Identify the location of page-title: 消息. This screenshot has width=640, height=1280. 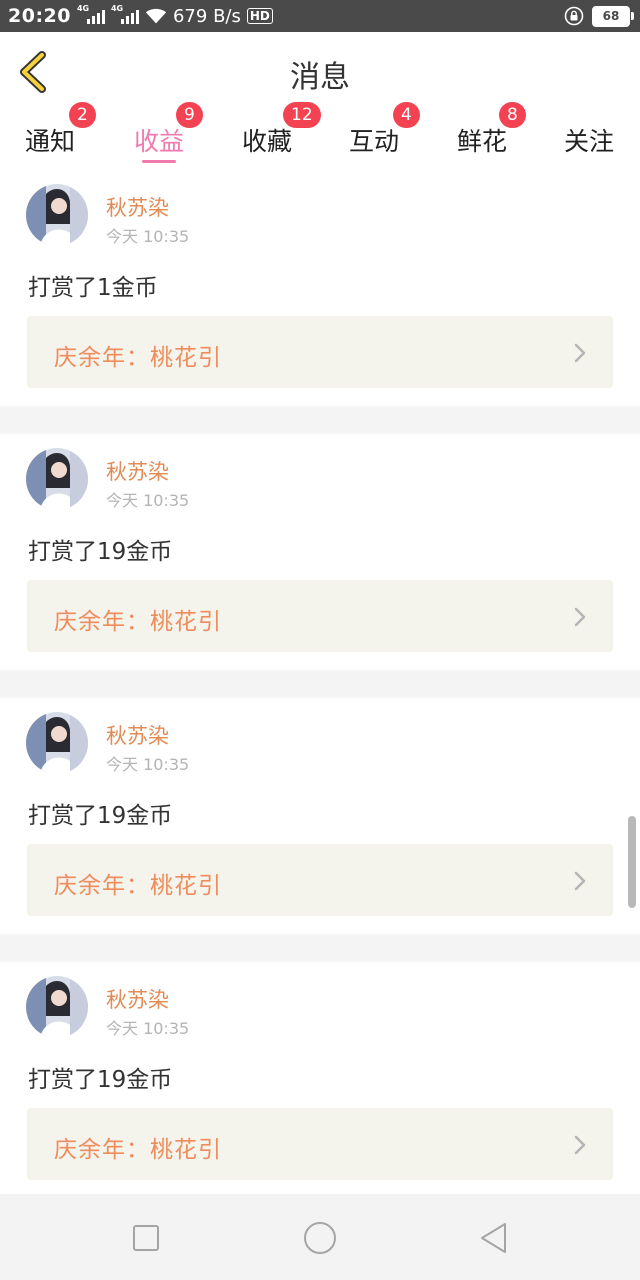
(320, 77).